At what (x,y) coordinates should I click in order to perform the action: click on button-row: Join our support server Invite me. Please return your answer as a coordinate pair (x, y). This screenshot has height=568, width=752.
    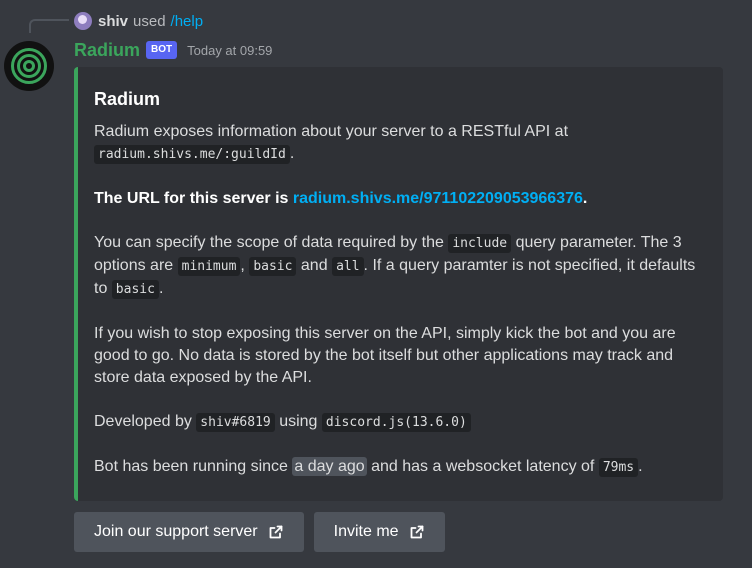
    Looking at the image, I should click on (259, 532).